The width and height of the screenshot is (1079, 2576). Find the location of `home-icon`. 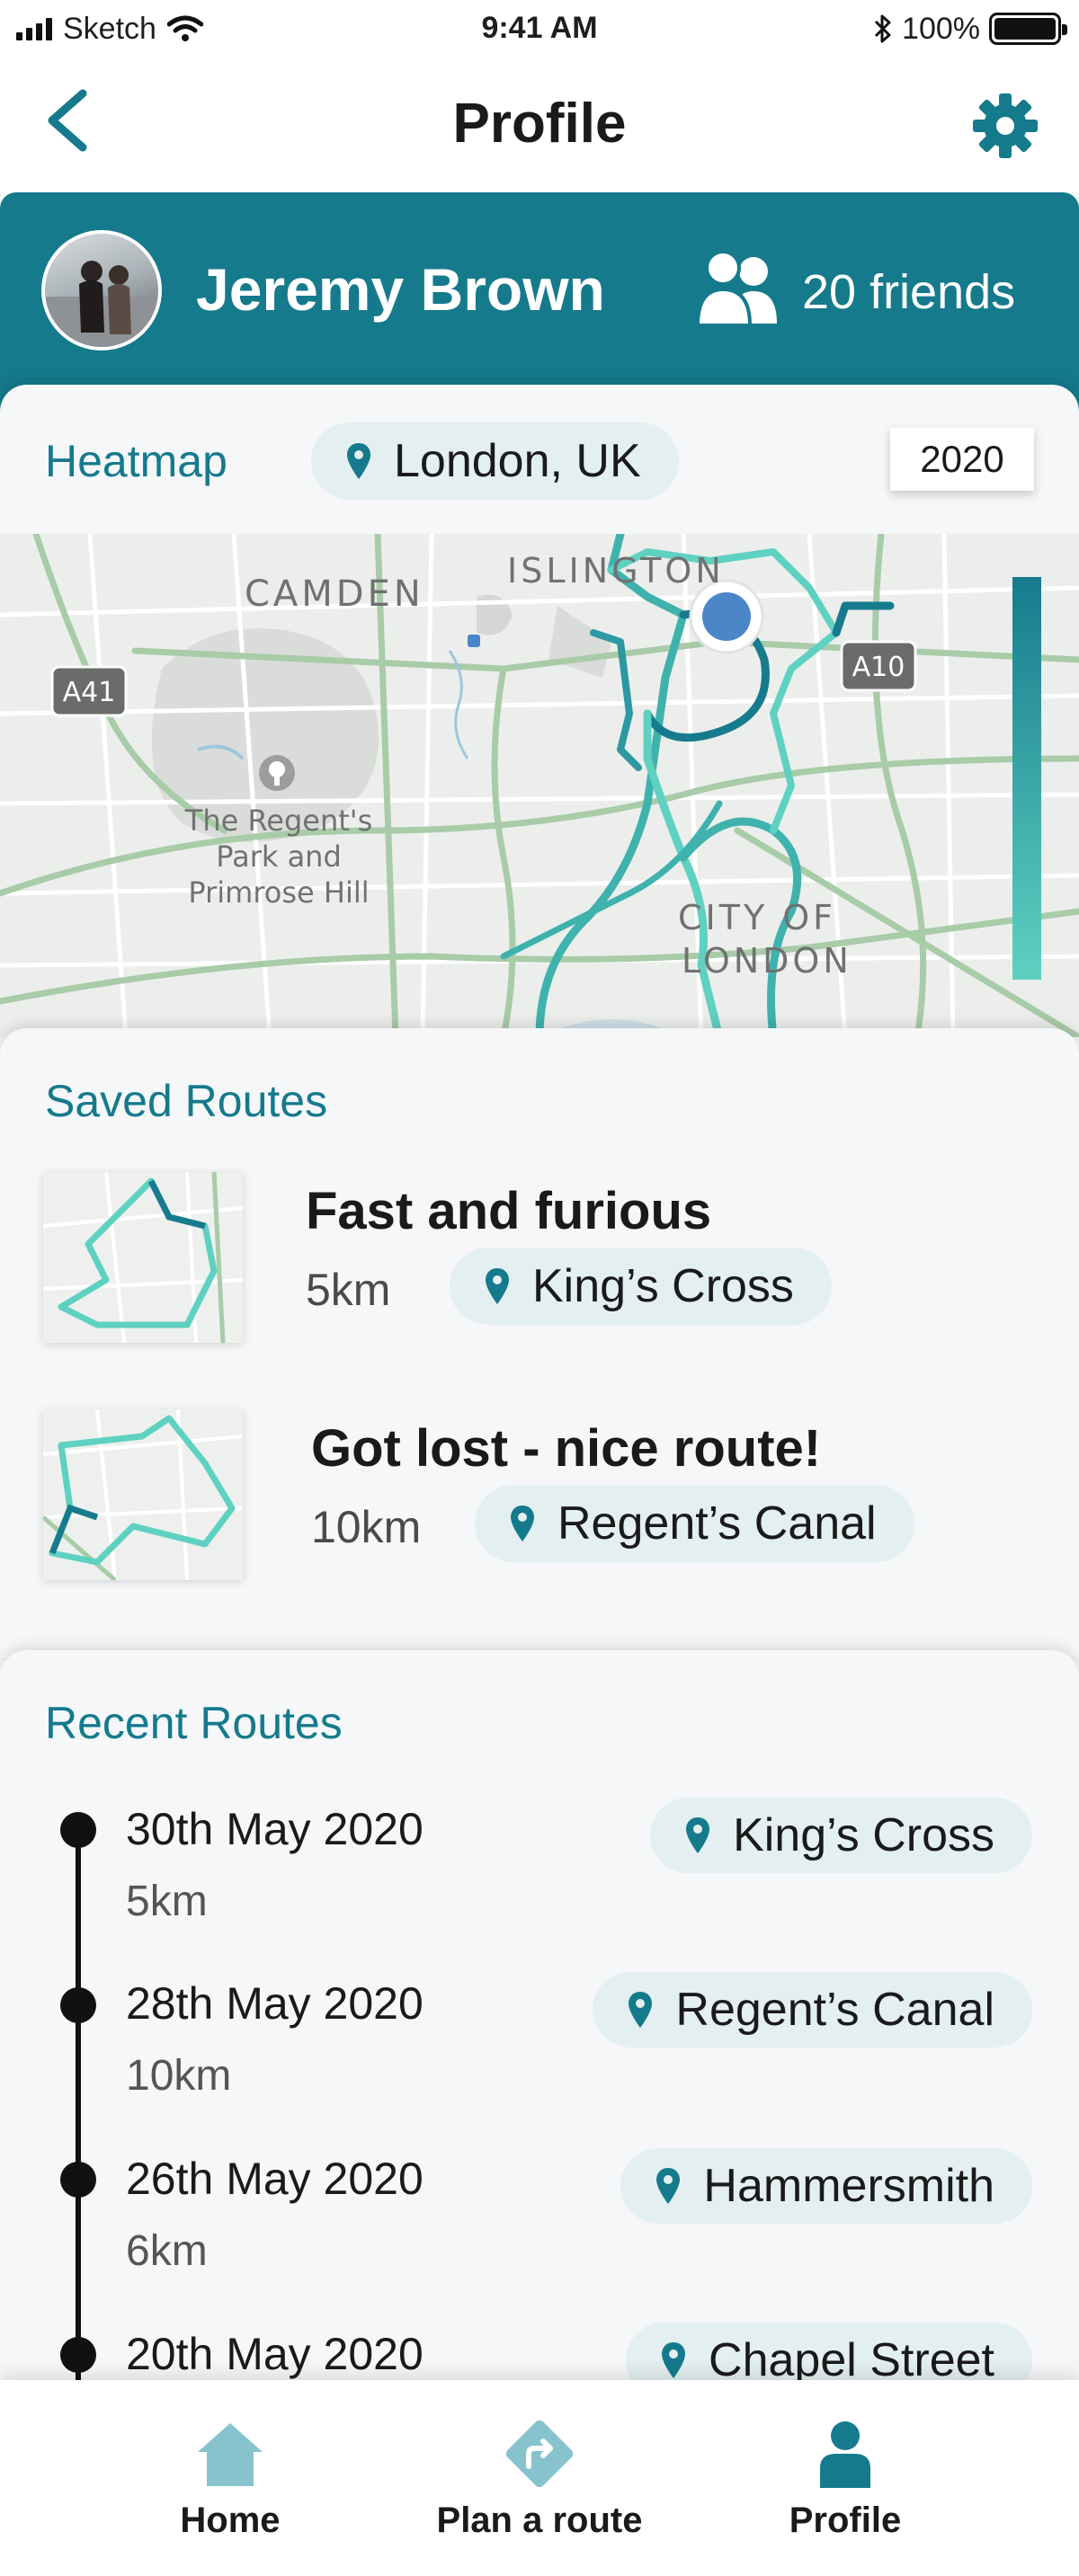

home-icon is located at coordinates (230, 2454).